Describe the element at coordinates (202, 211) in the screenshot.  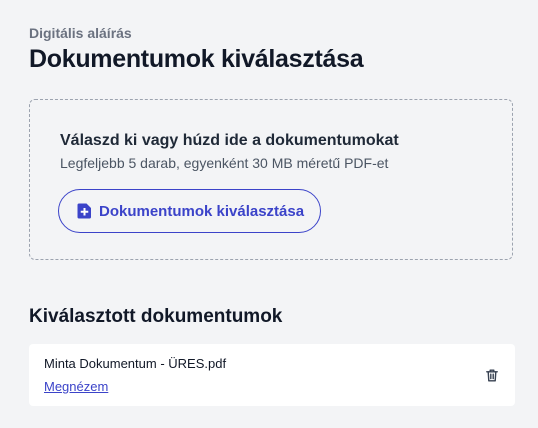
I see `select-documents-label: Dokumentumok kiválasztása` at that location.